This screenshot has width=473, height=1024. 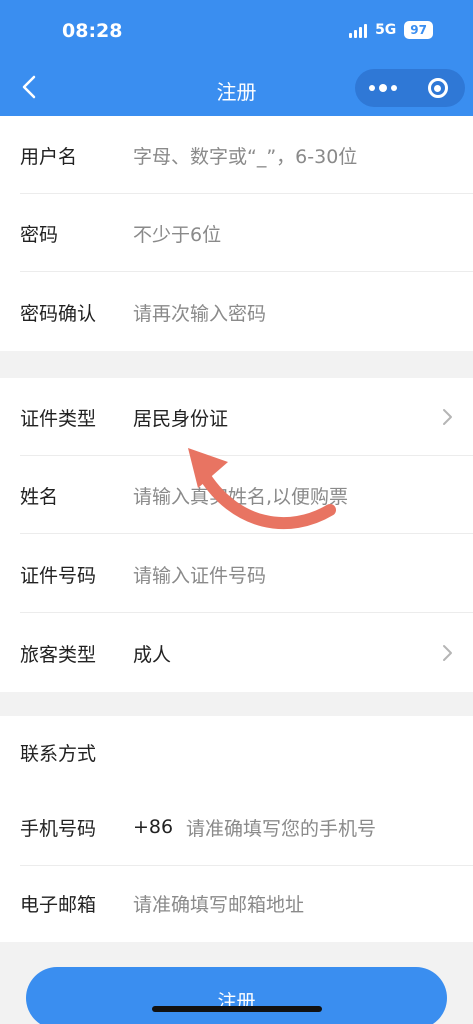 What do you see at coordinates (236, 995) in the screenshot?
I see `register-button: 注册` at bounding box center [236, 995].